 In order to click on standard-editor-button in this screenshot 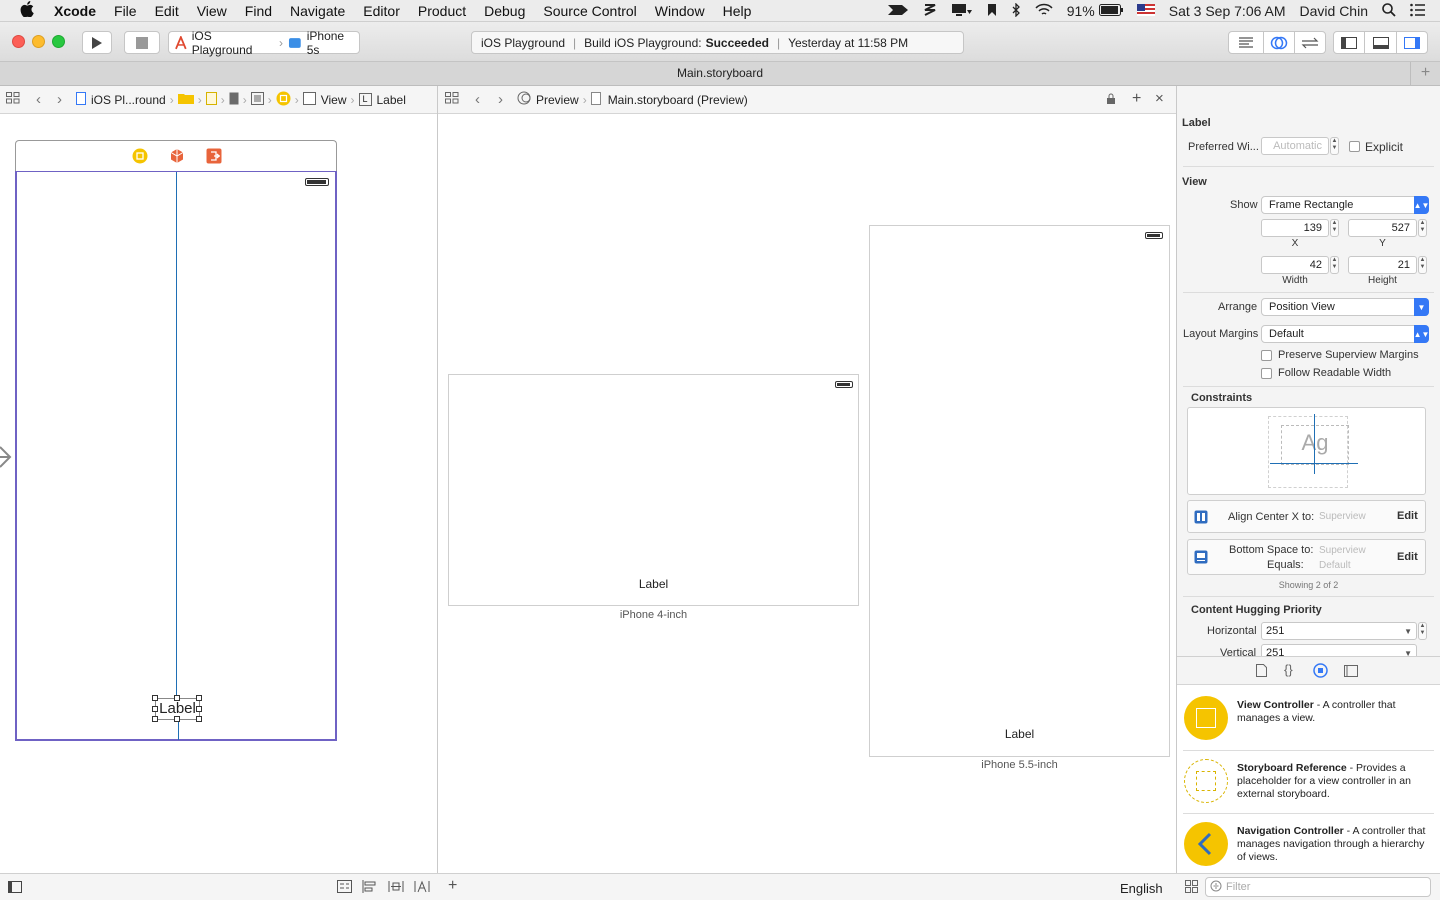, I will do `click(1246, 42)`.